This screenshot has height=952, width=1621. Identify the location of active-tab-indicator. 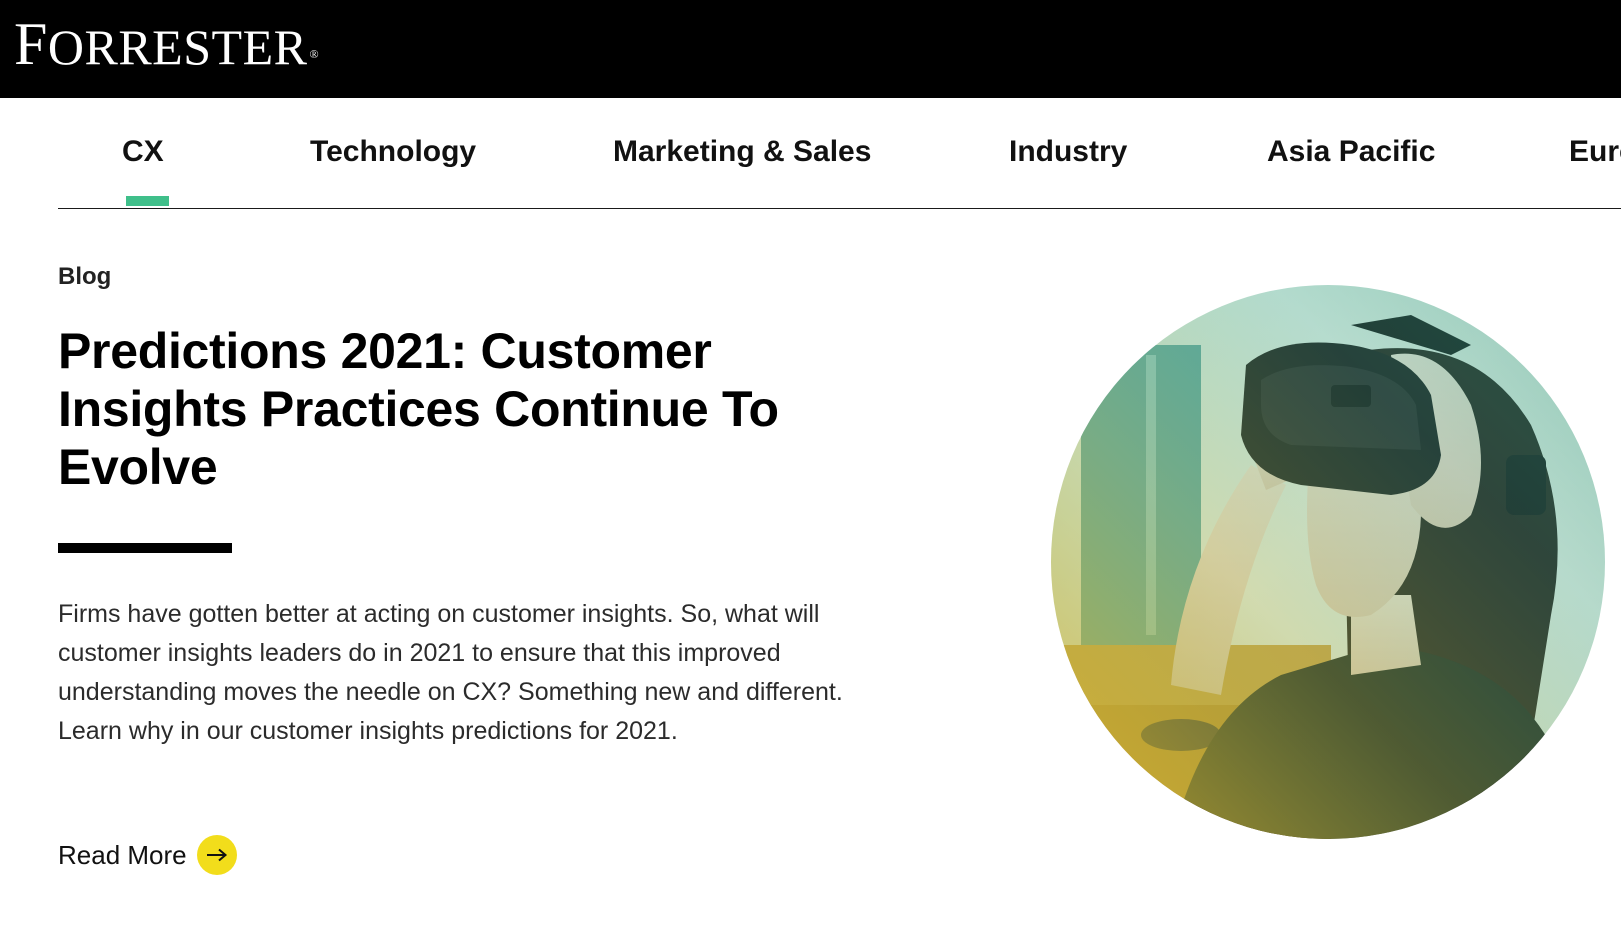
(147, 201).